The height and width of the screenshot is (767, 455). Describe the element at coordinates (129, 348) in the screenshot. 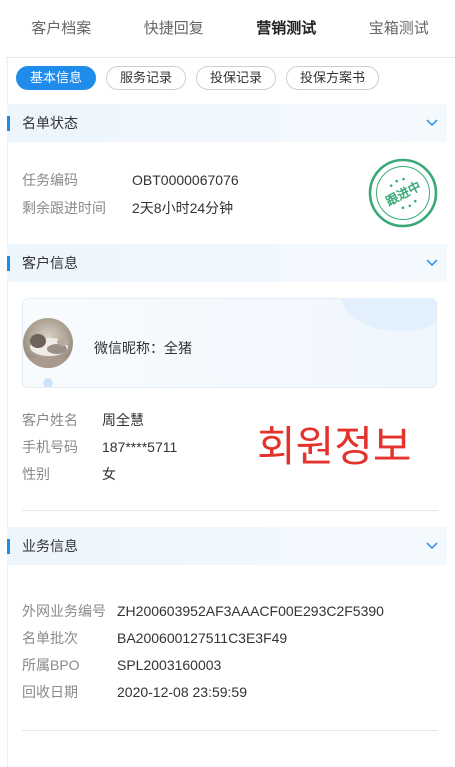

I see `wechat-nickname-label: 微信昵称：` at that location.